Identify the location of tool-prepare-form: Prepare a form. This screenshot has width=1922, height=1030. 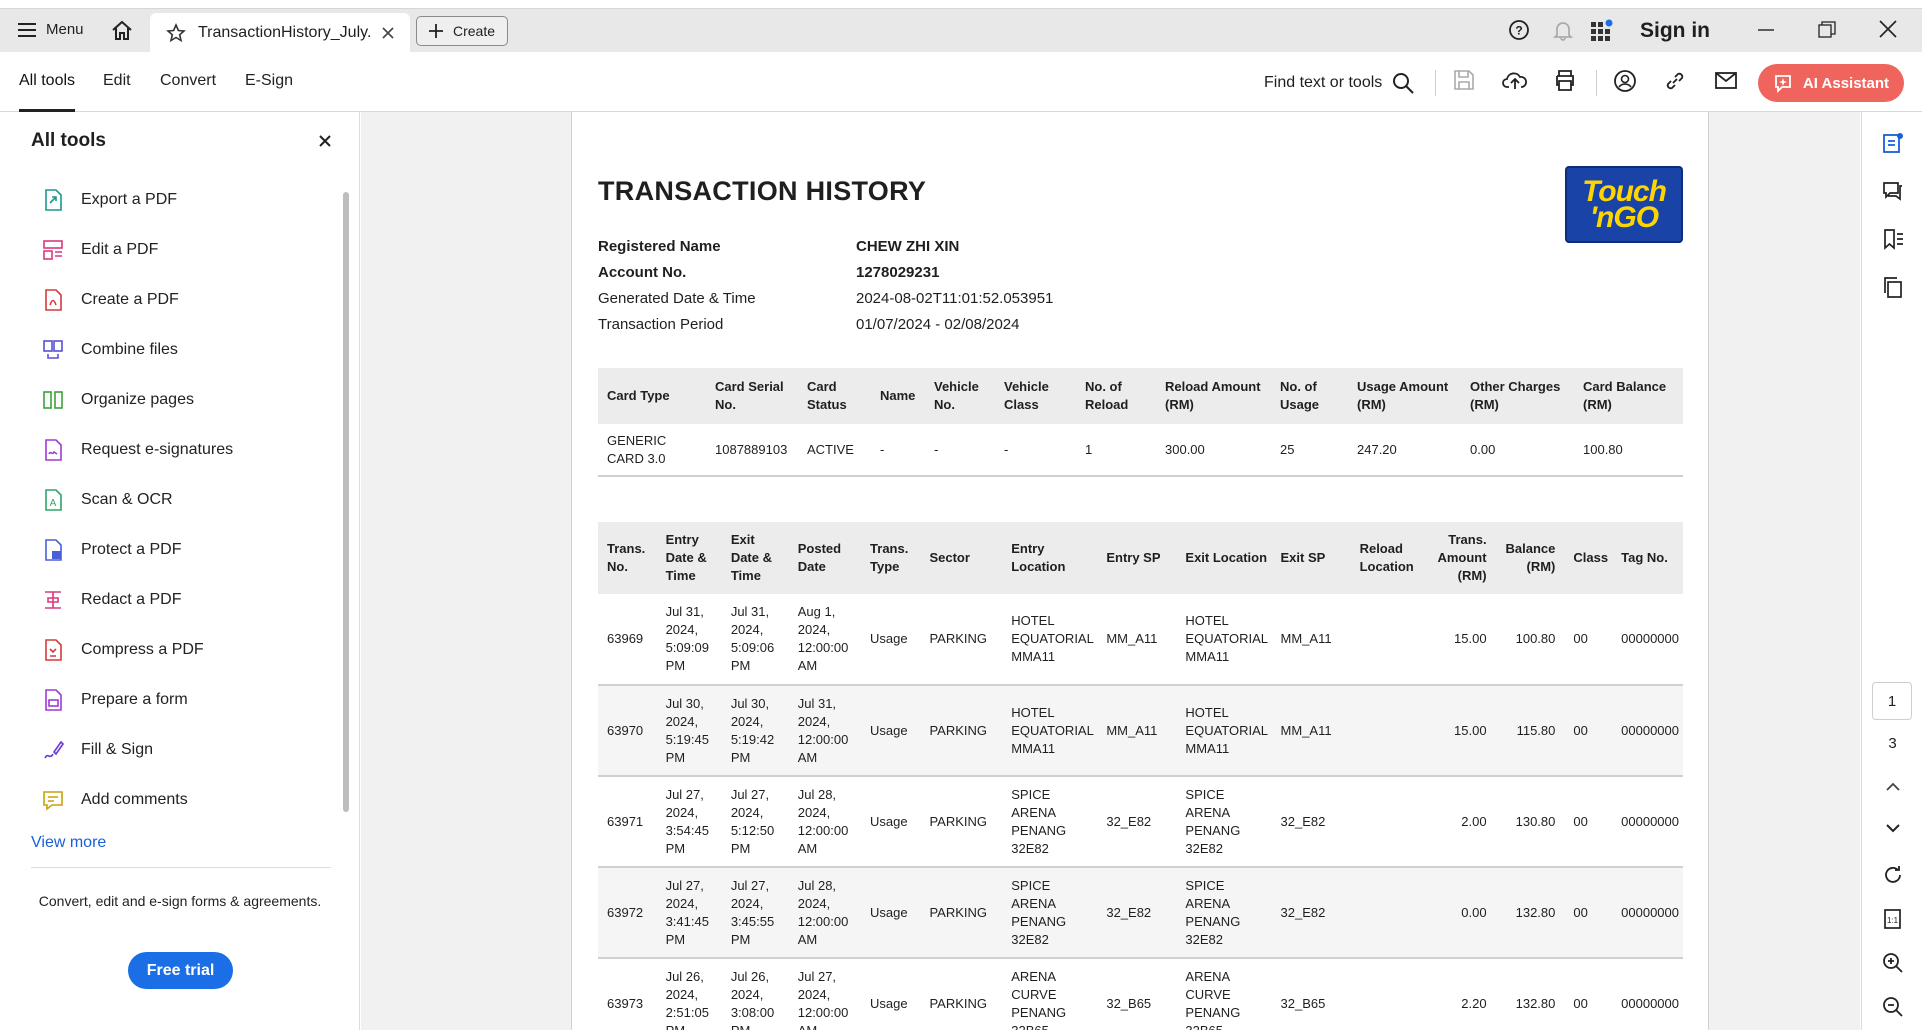
(115, 700).